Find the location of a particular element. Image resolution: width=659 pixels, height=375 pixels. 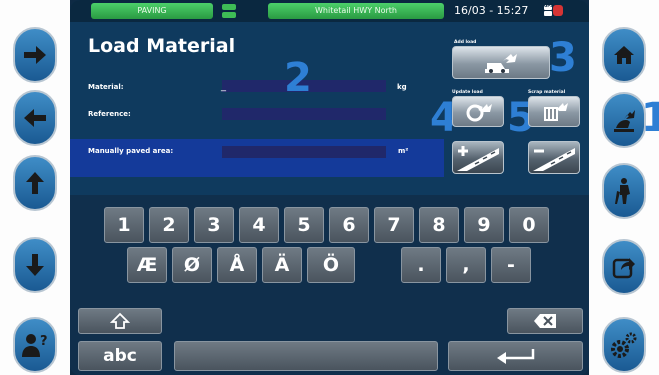

remove-area-icon is located at coordinates (554, 159).